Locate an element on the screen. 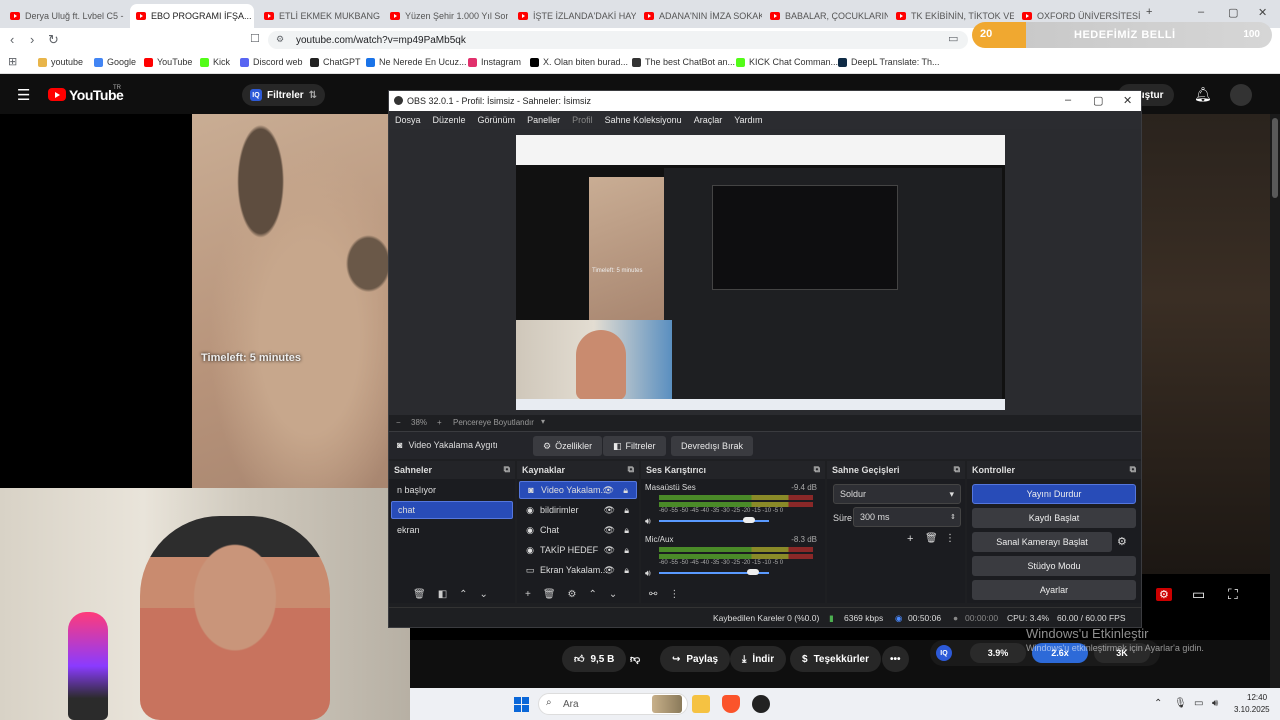 This screenshot has width=1280, height=720. fullscreen-icon: ⛶ is located at coordinates (1233, 594).